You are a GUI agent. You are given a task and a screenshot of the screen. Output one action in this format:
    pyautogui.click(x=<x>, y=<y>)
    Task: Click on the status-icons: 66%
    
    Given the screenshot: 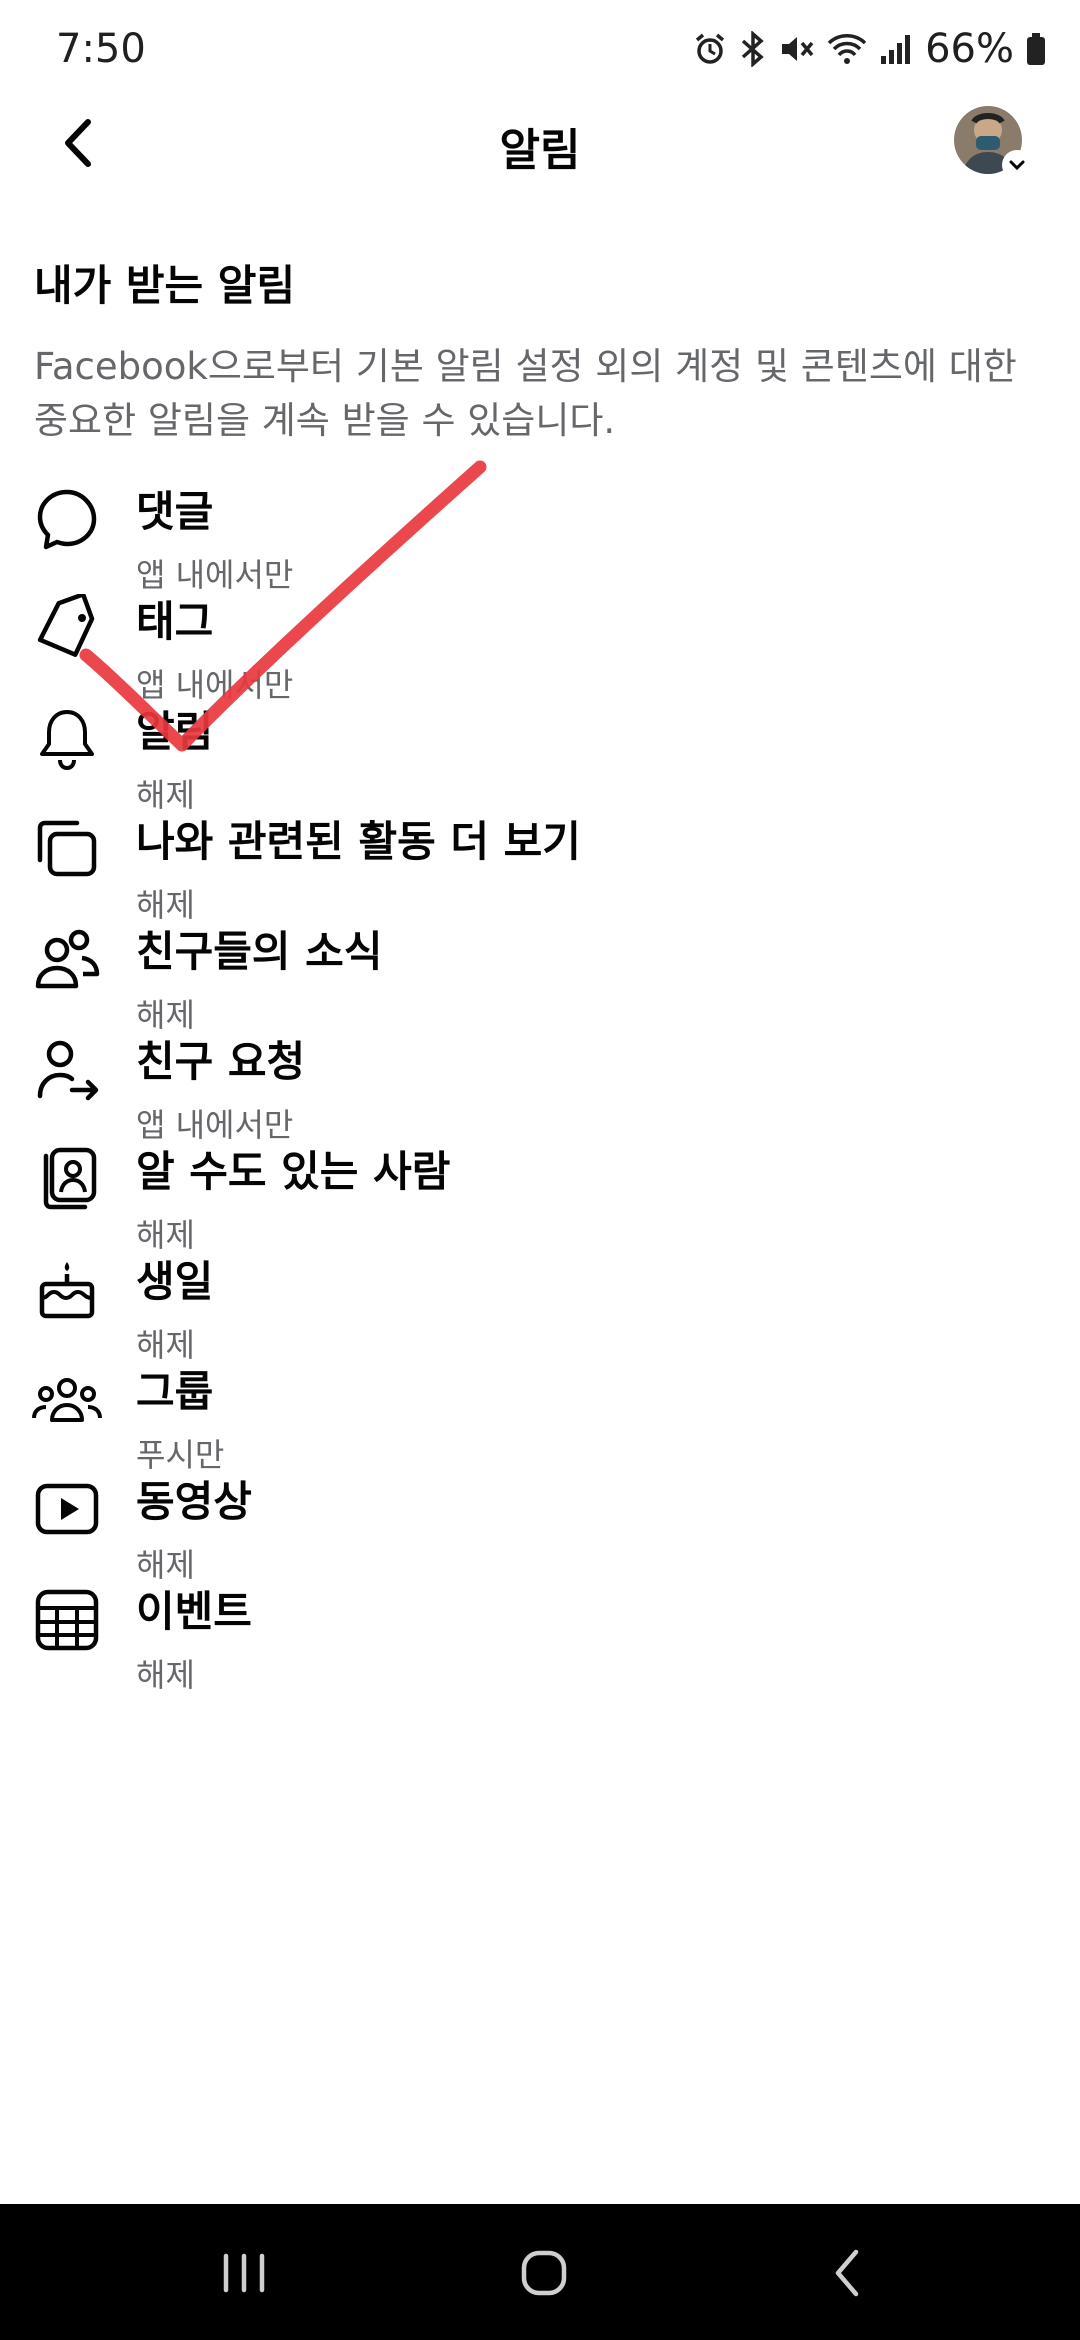 What is the action you would take?
    pyautogui.click(x=869, y=49)
    